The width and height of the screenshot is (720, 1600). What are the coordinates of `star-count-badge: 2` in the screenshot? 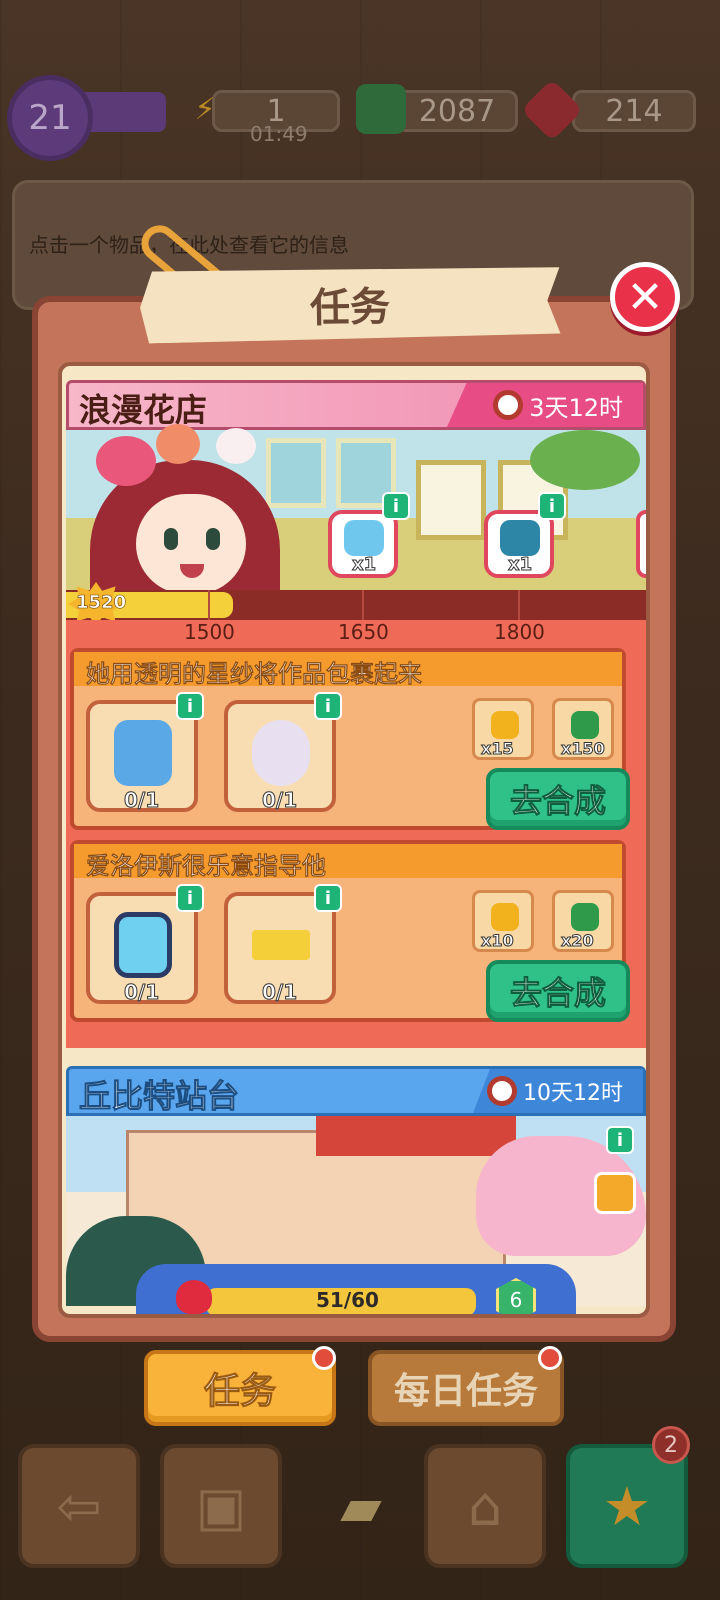 It's located at (671, 1445).